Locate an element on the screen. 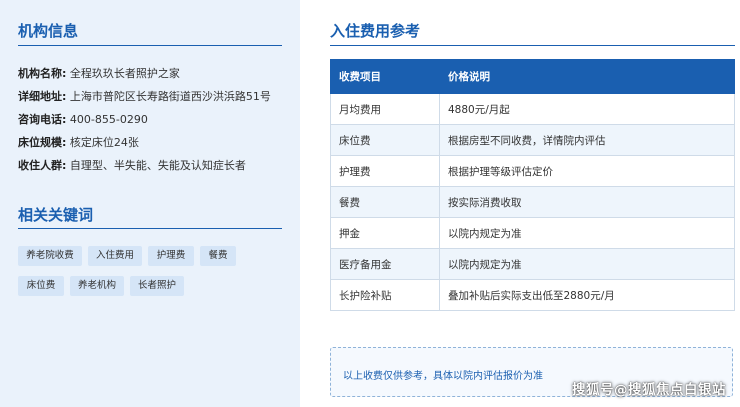 The width and height of the screenshot is (740, 407). keywords-section-title: 相关关键词 is located at coordinates (56, 215).